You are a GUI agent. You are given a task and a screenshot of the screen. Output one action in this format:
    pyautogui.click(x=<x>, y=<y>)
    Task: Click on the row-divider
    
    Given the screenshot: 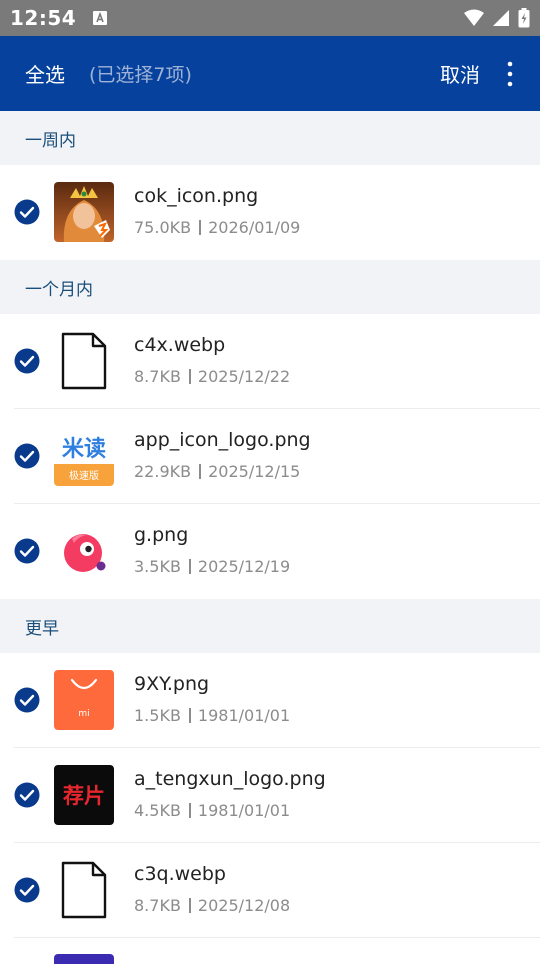 What is the action you would take?
    pyautogui.click(x=277, y=937)
    